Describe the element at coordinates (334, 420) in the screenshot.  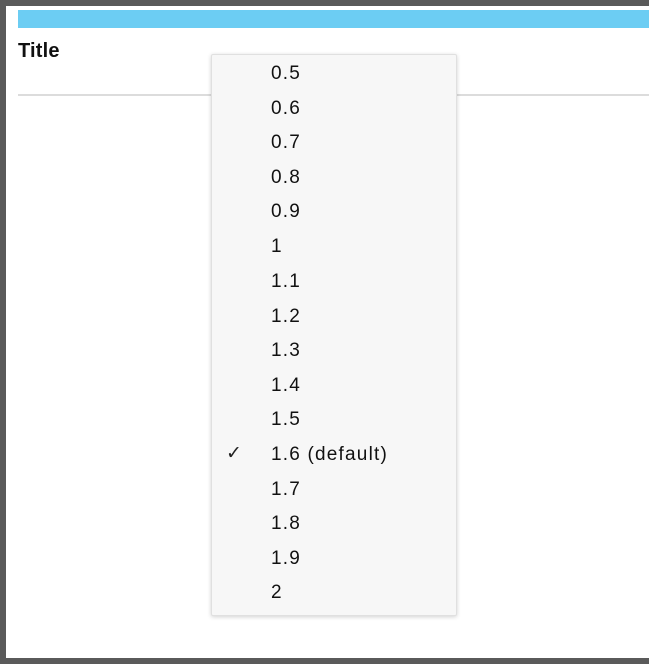
I see `menu-item-1-5: 1.5` at that location.